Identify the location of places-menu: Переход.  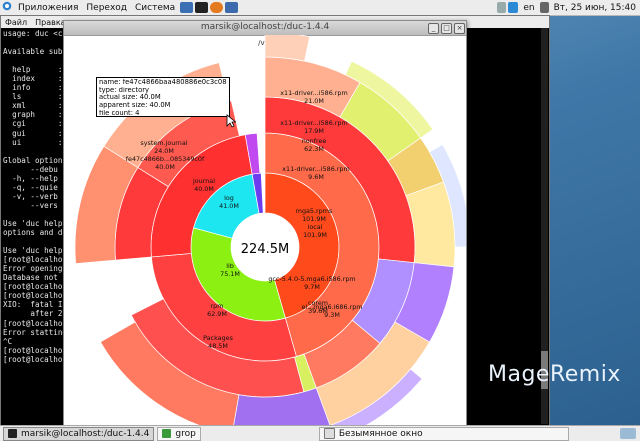
(106, 8).